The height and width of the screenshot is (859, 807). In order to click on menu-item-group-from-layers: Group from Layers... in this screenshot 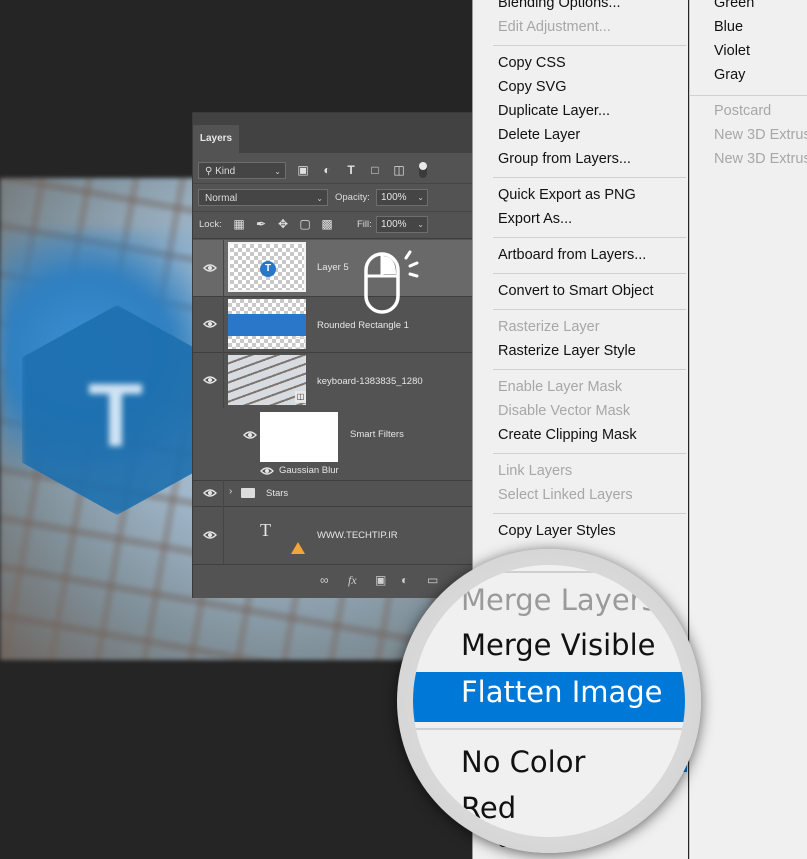, I will do `click(564, 159)`.